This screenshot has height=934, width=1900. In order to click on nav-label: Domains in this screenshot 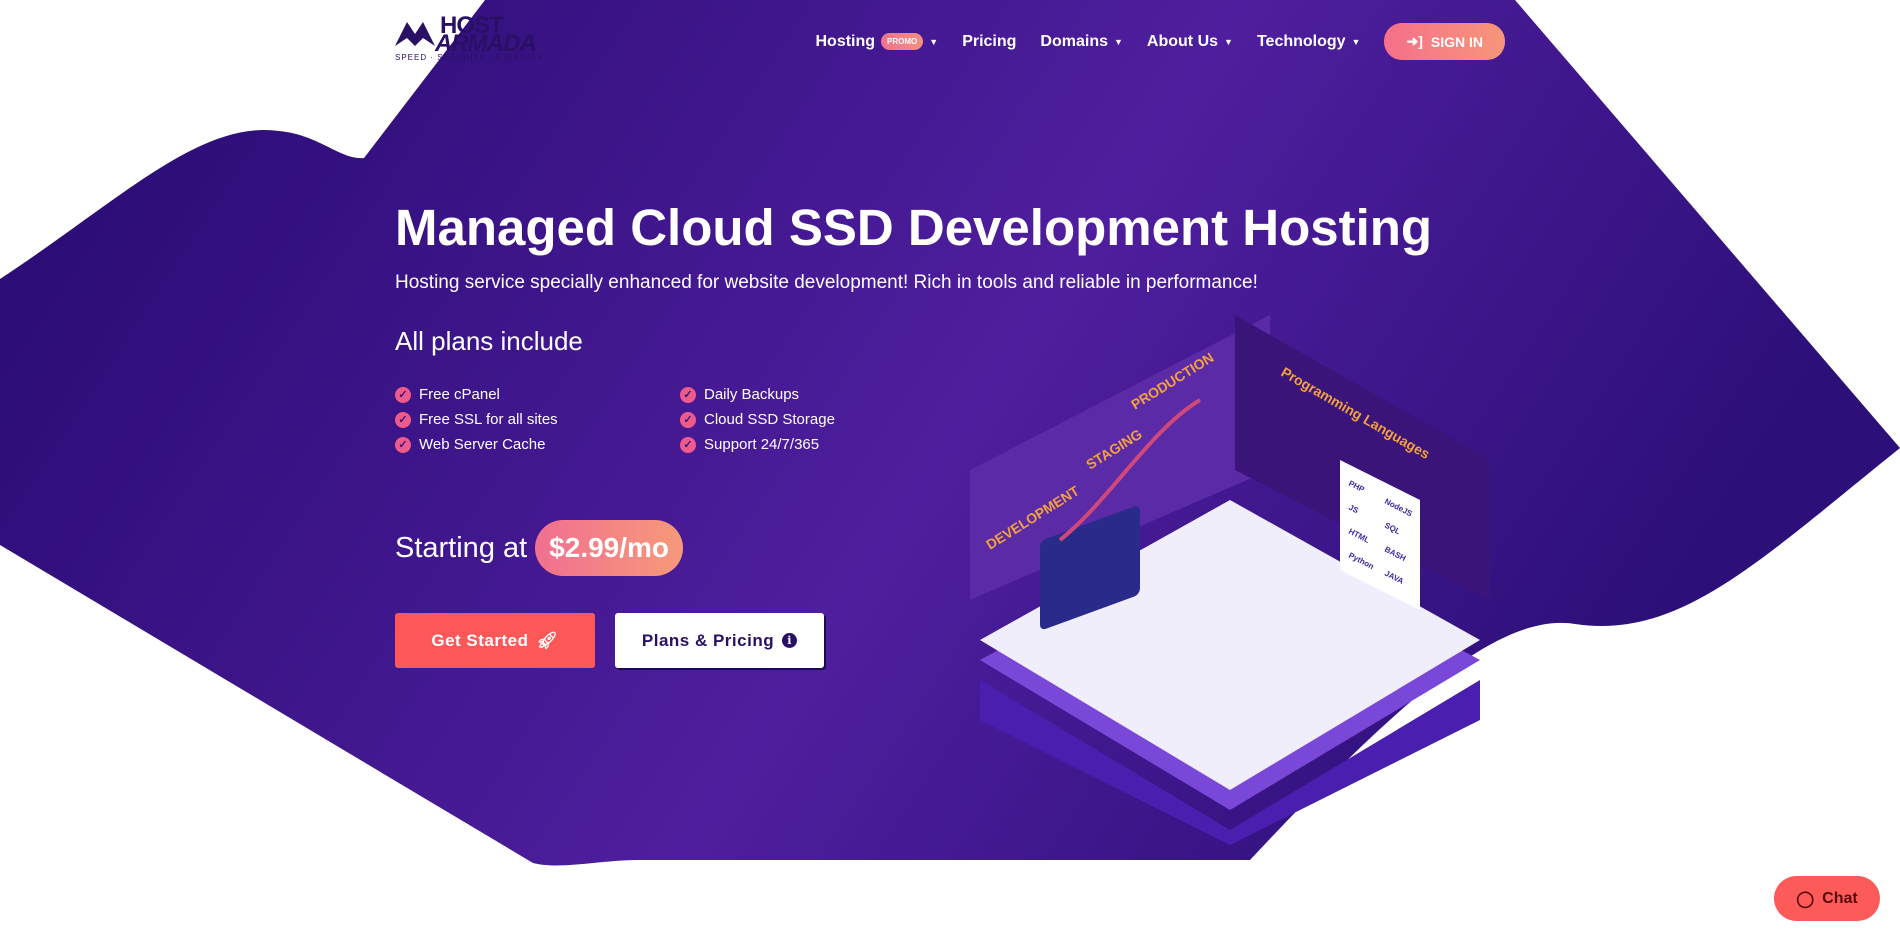, I will do `click(1074, 41)`.